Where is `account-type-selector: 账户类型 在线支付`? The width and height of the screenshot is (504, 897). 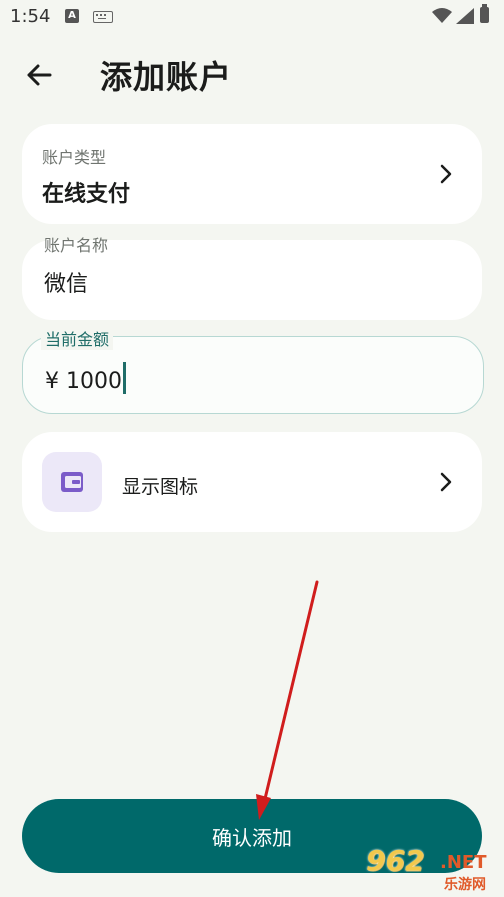
account-type-selector: 账户类型 在线支付 is located at coordinates (252, 174).